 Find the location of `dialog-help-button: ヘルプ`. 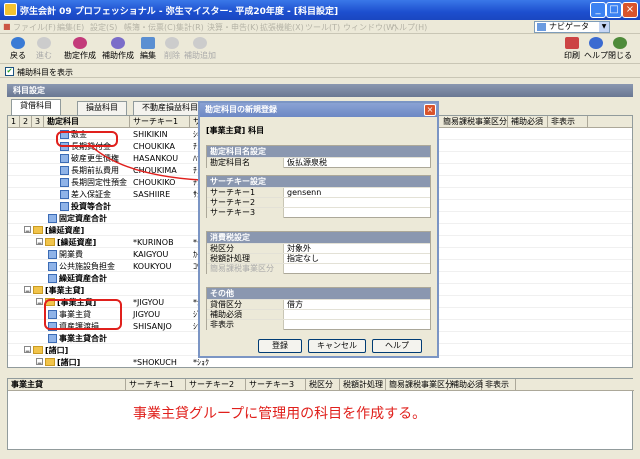

dialog-help-button: ヘルプ is located at coordinates (397, 346).